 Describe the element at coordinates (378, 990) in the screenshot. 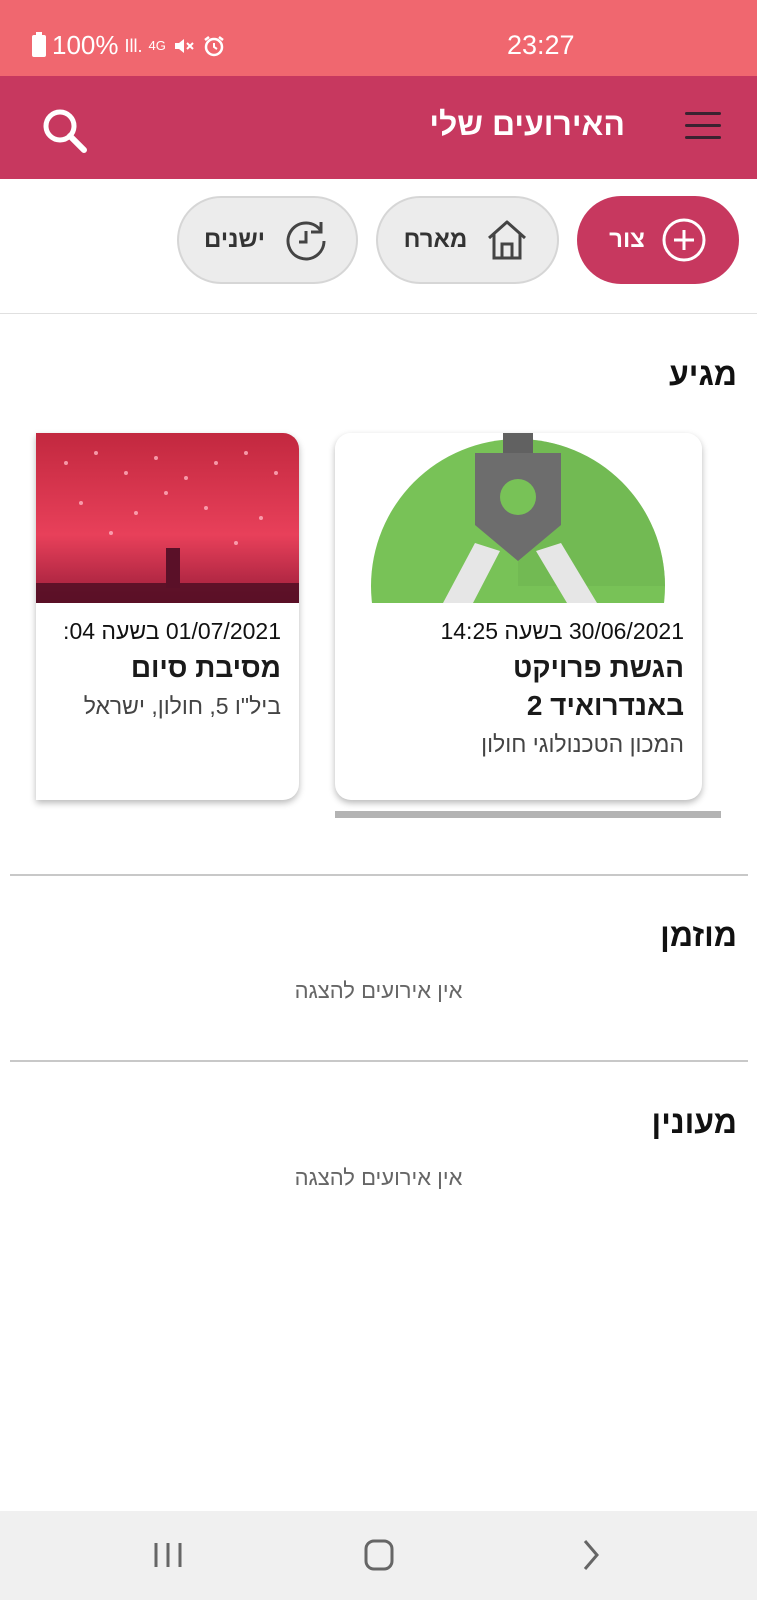

I see `invited-empty-message: אין אירועים להצגה` at that location.